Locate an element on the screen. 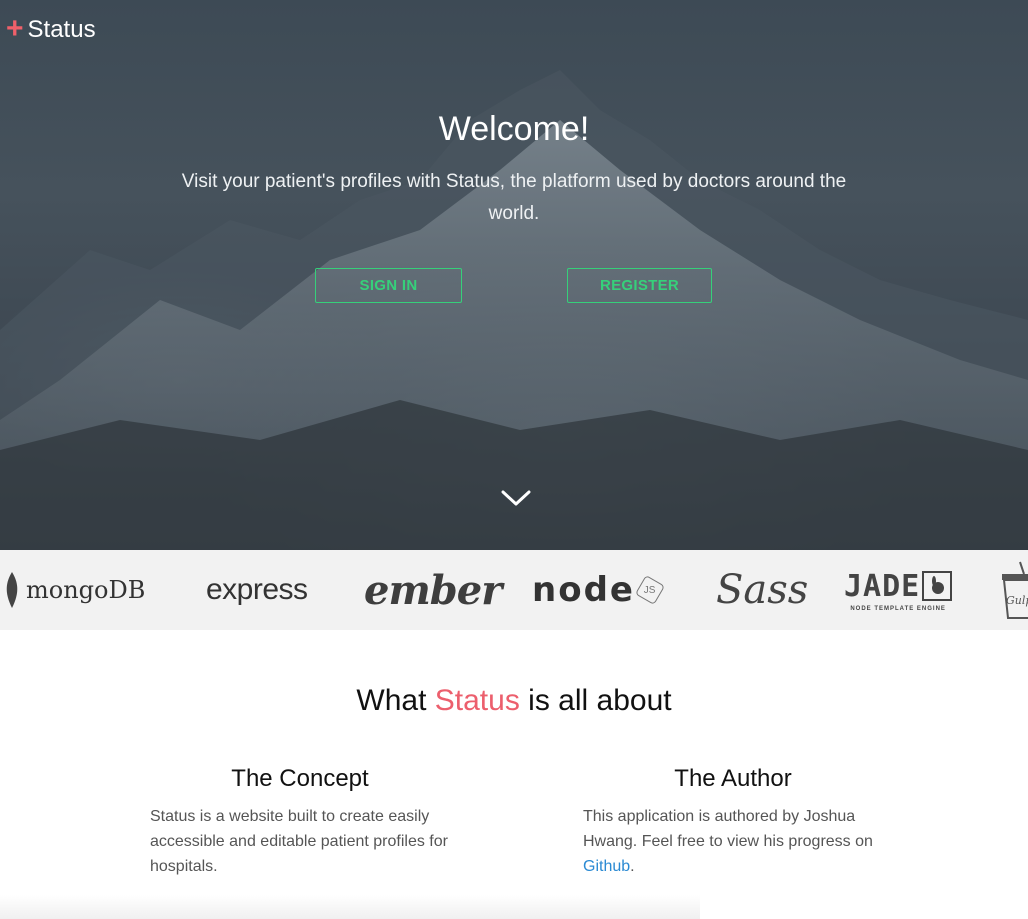 Image resolution: width=1028 pixels, height=919 pixels. mongodb-logo: mongoDB is located at coordinates (74, 590).